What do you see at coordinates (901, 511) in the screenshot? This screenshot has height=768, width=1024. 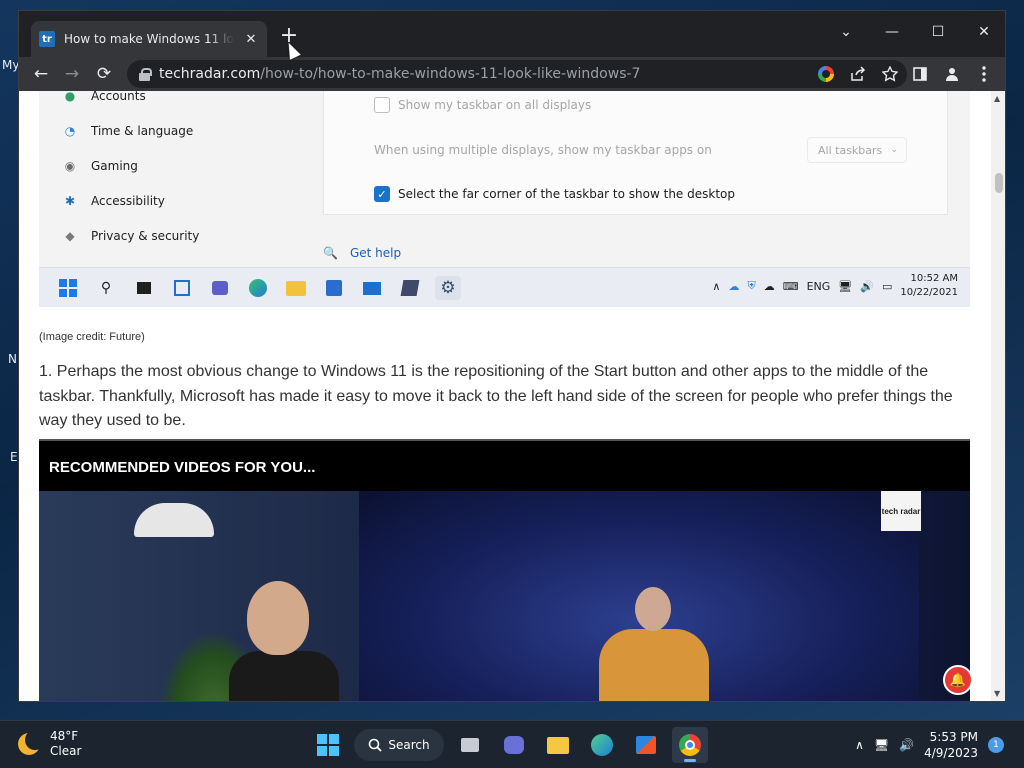 I see `techradar-logo: tech radar` at bounding box center [901, 511].